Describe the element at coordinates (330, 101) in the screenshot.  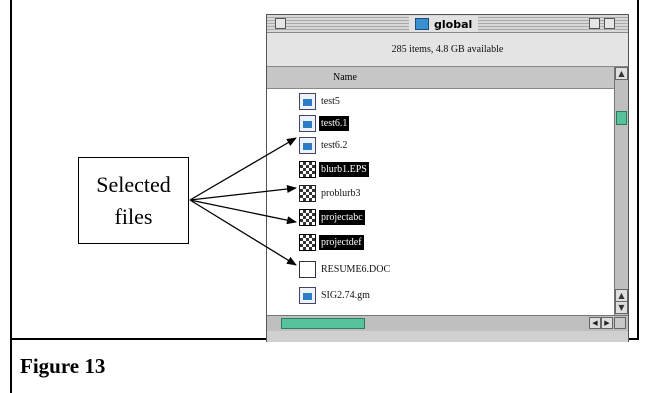
I see `file-name: test5` at that location.